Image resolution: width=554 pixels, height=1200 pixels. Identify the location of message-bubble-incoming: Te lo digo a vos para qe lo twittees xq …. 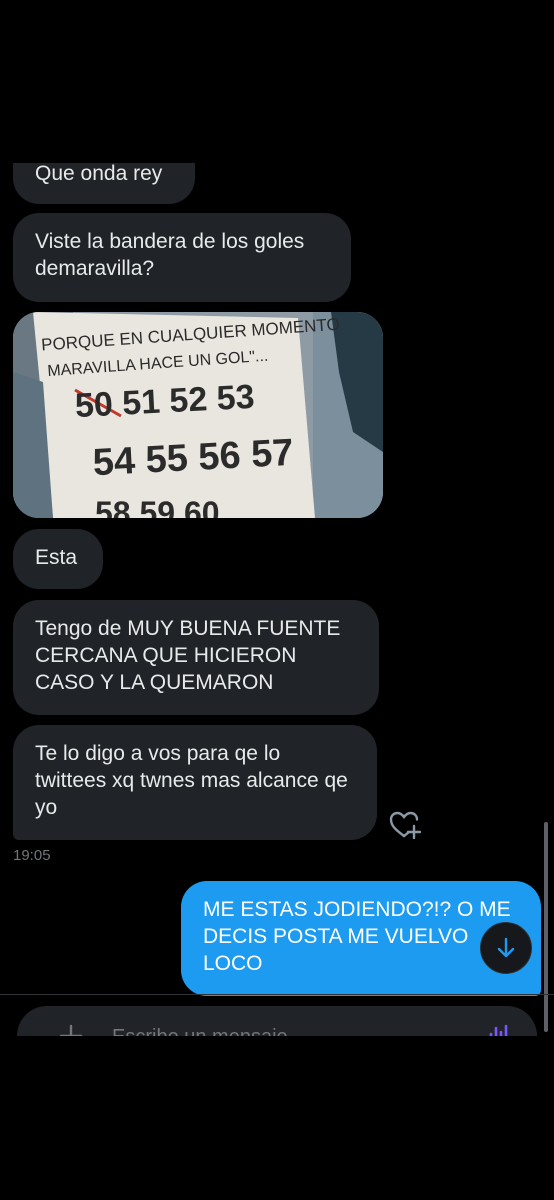
(195, 782).